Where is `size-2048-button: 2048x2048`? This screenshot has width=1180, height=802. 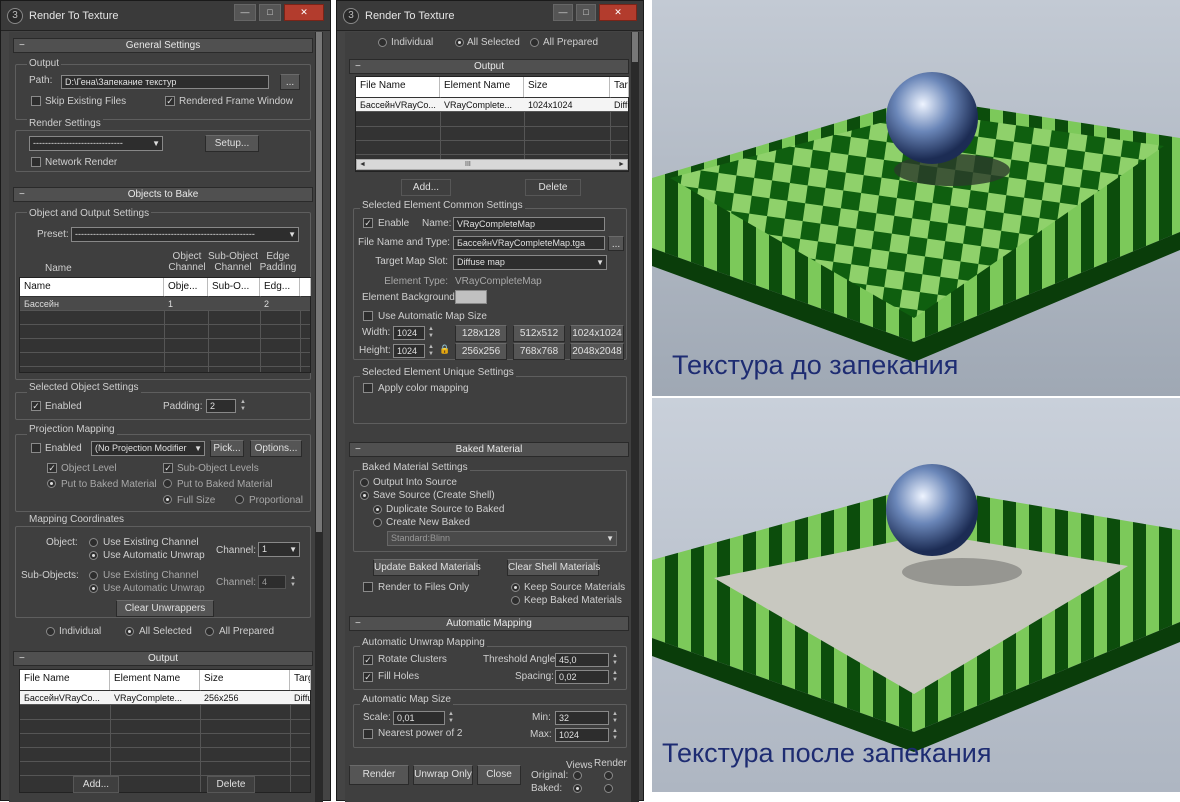 size-2048-button: 2048x2048 is located at coordinates (597, 351).